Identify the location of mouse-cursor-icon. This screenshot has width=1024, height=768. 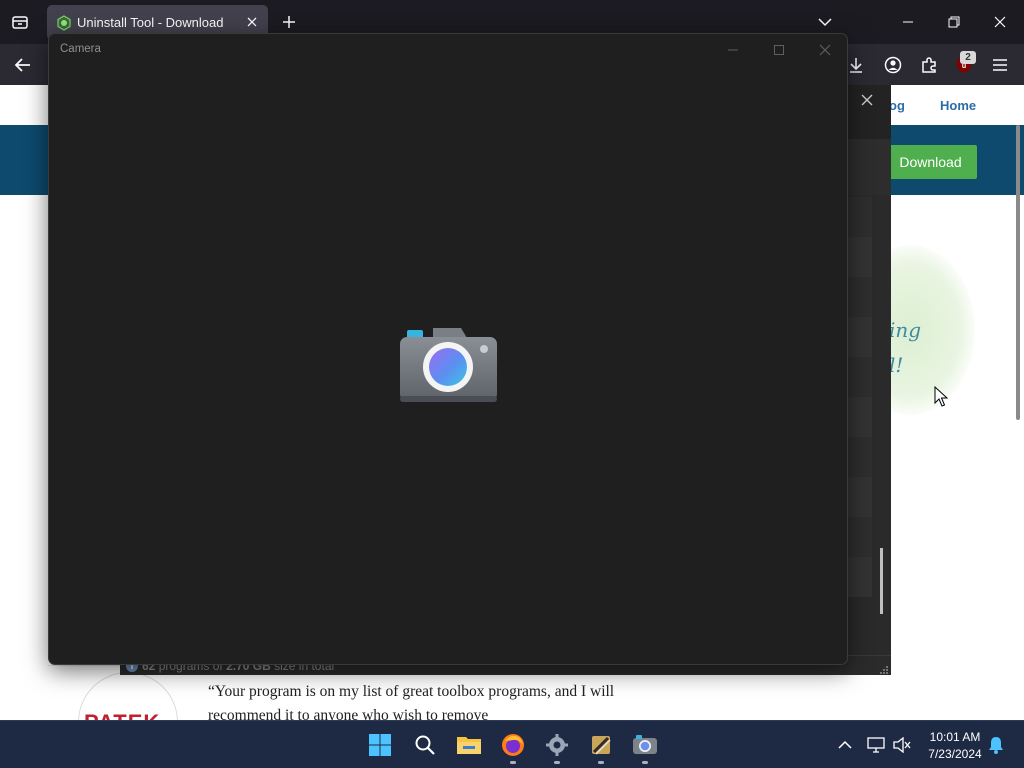
(941, 396).